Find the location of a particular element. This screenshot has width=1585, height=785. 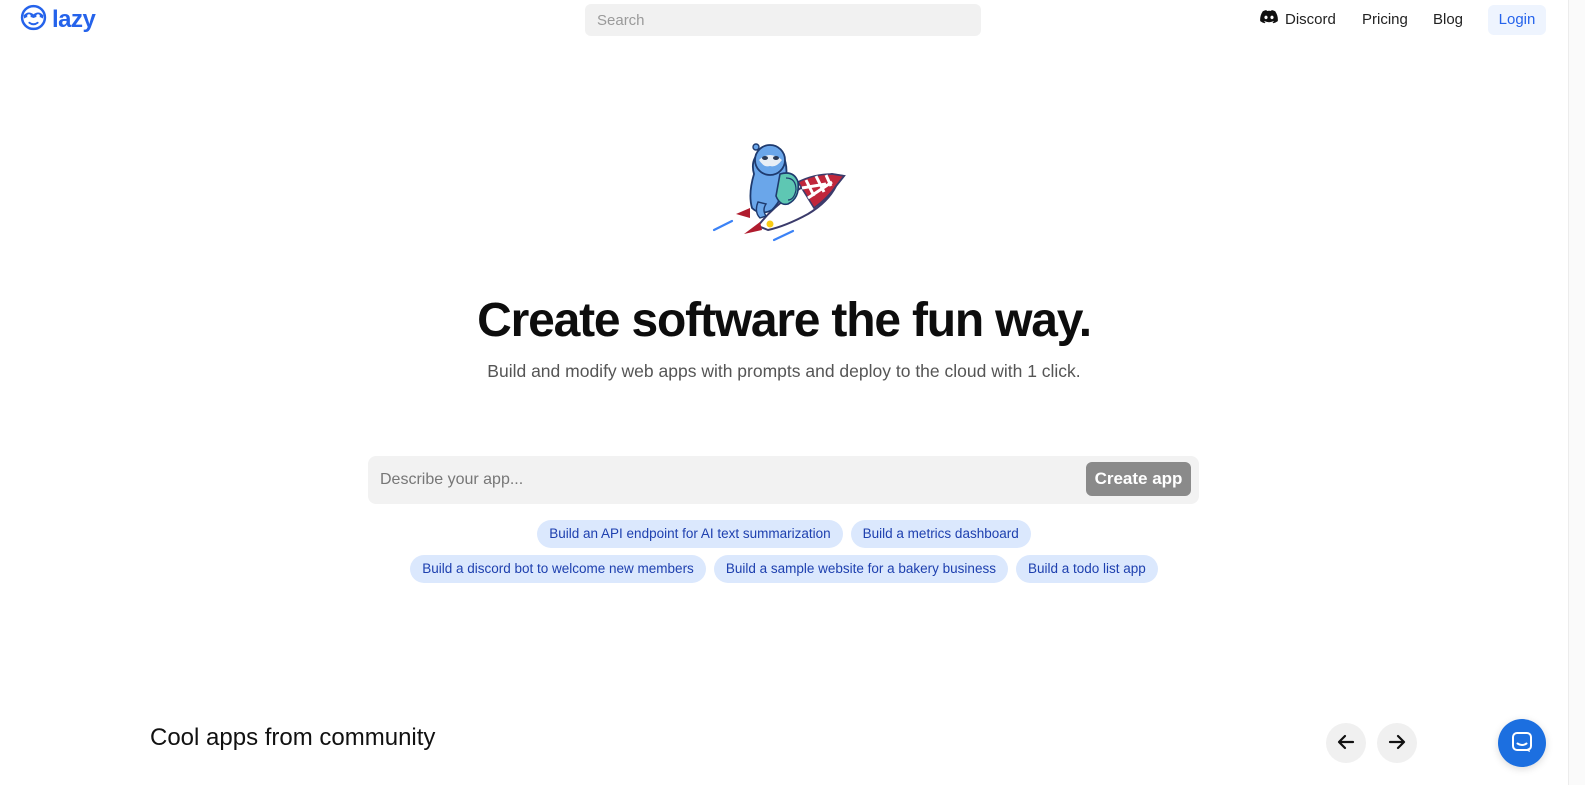

nav-discord-label: Discord is located at coordinates (1310, 19).